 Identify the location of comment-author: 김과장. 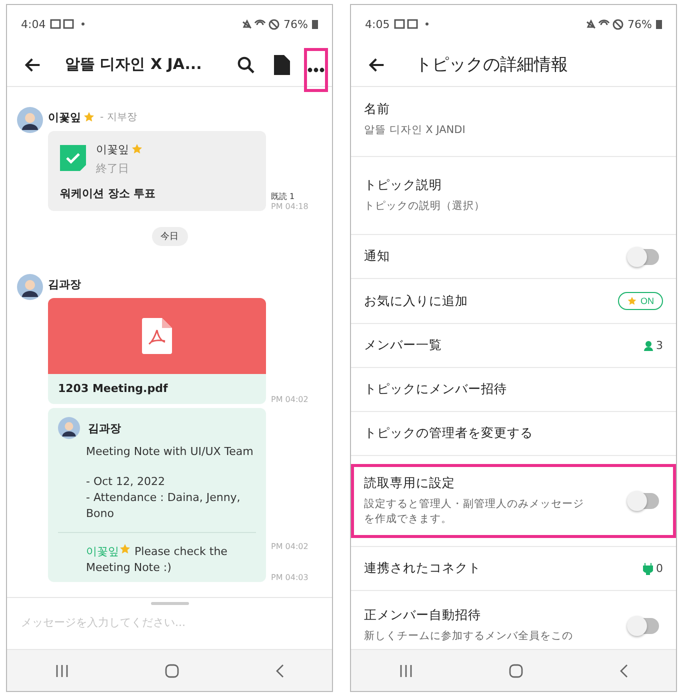
(104, 428).